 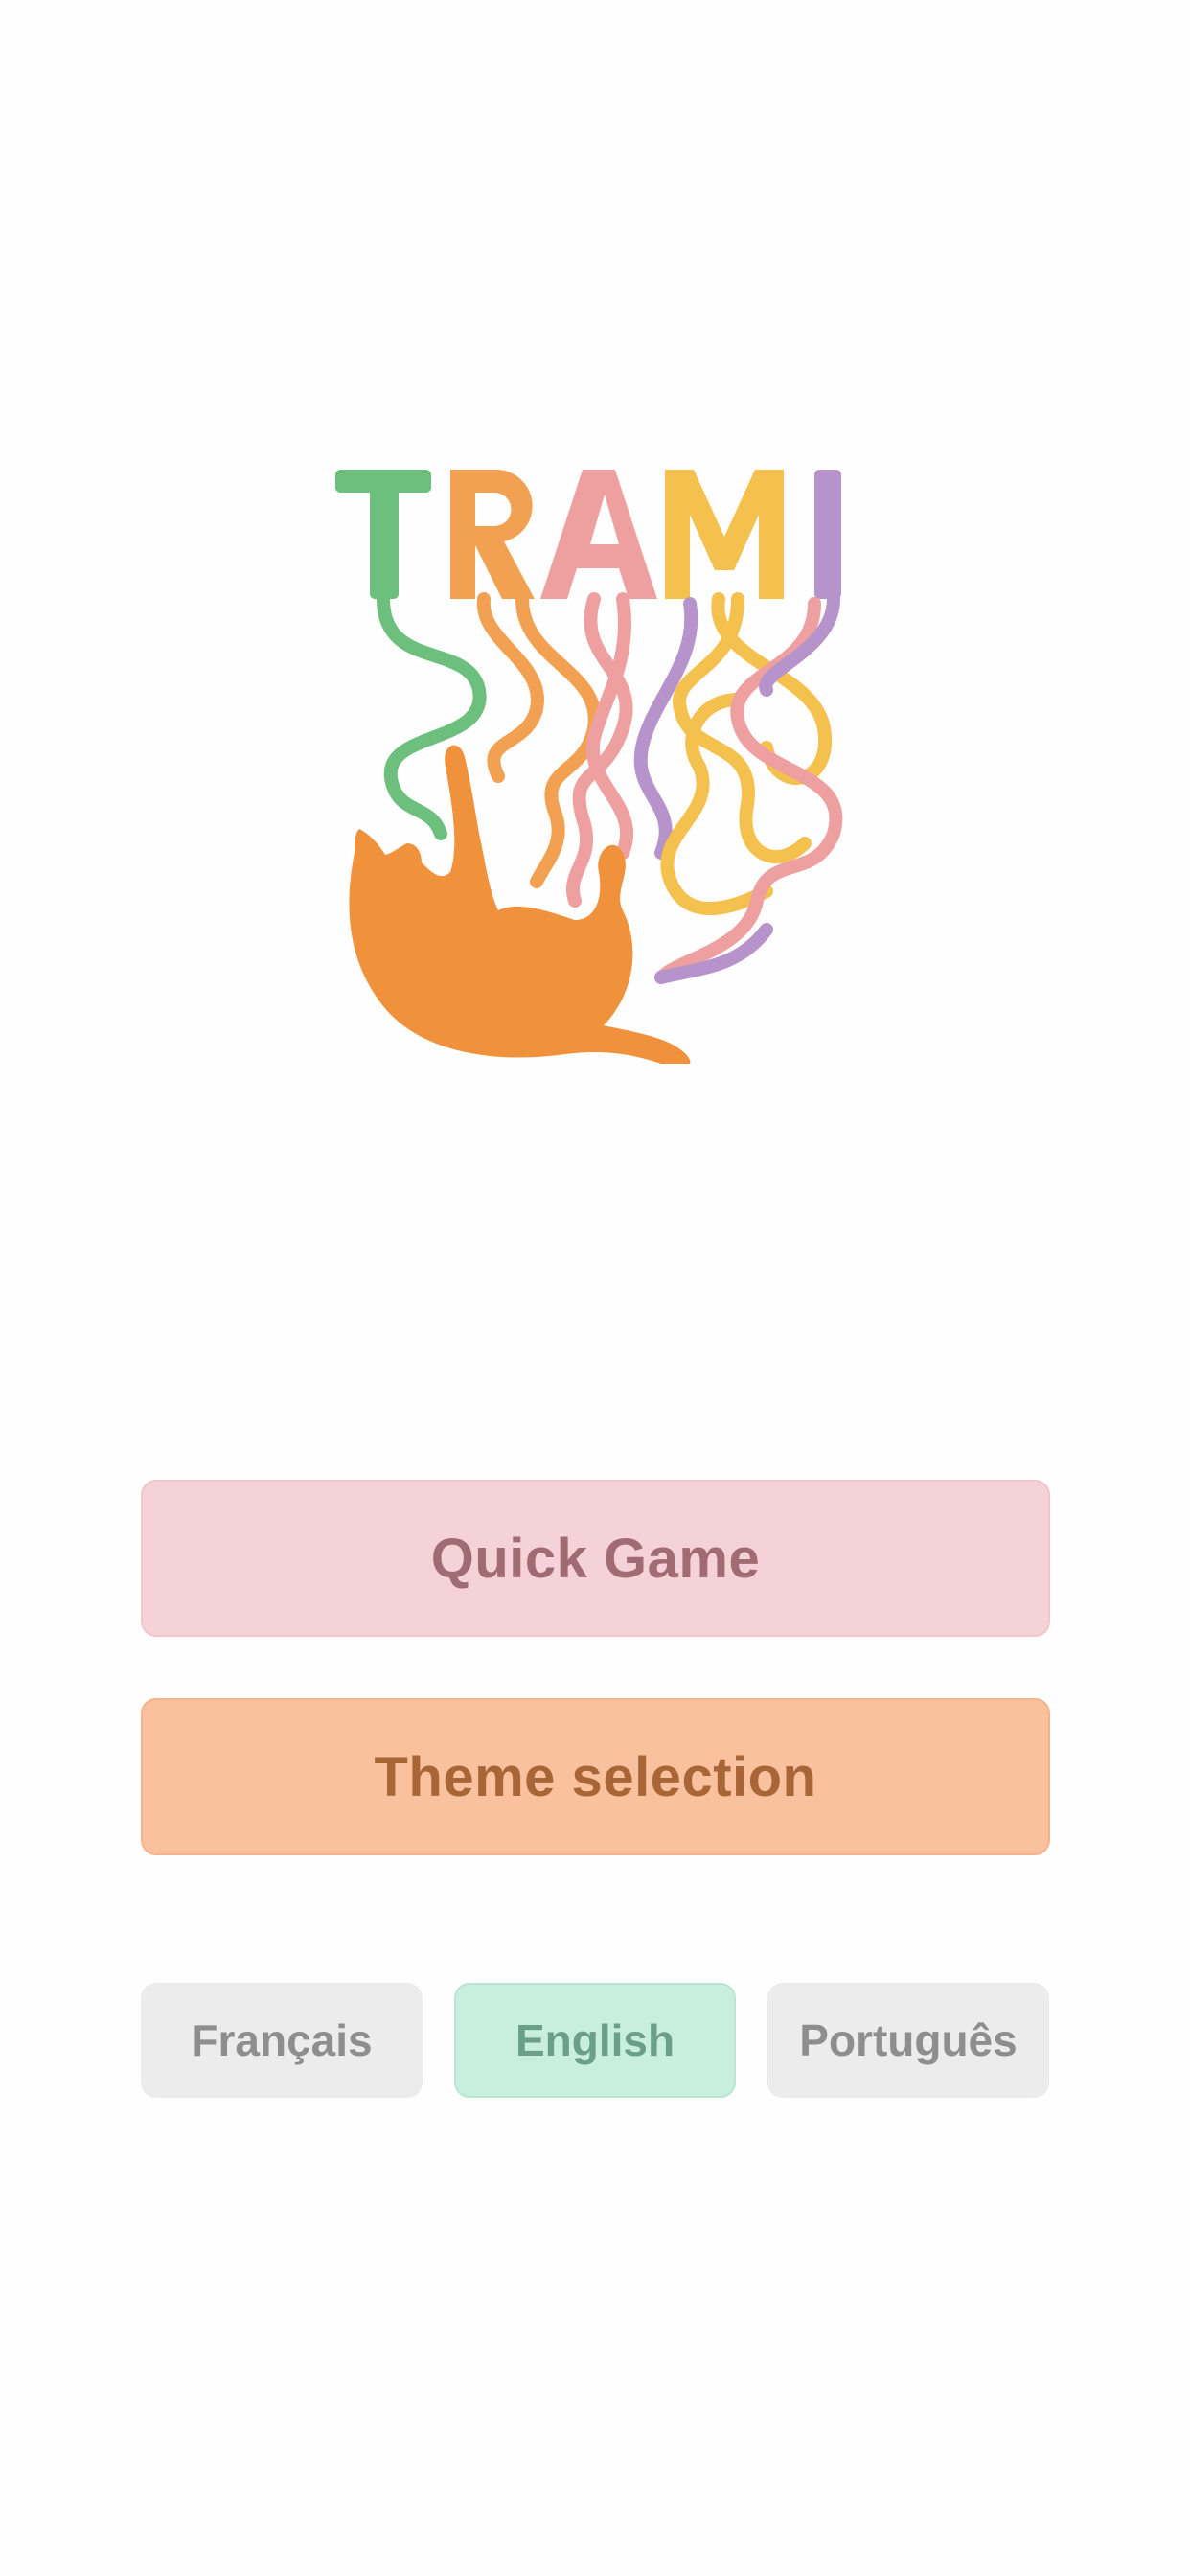 I want to click on theme-selection-label: Theme selection, so click(x=595, y=1776).